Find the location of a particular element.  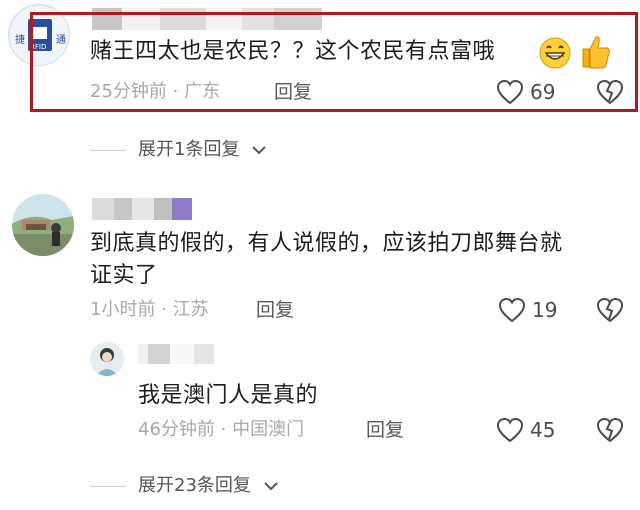

comment-text-line: 到底真的假的，有人说假的，应该拍刀郎舞台就 is located at coordinates (326, 243).